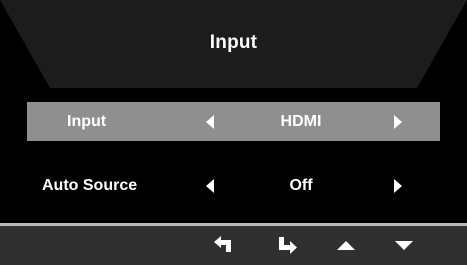 This screenshot has width=467, height=265. I want to click on enter-arrow-icon, so click(287, 245).